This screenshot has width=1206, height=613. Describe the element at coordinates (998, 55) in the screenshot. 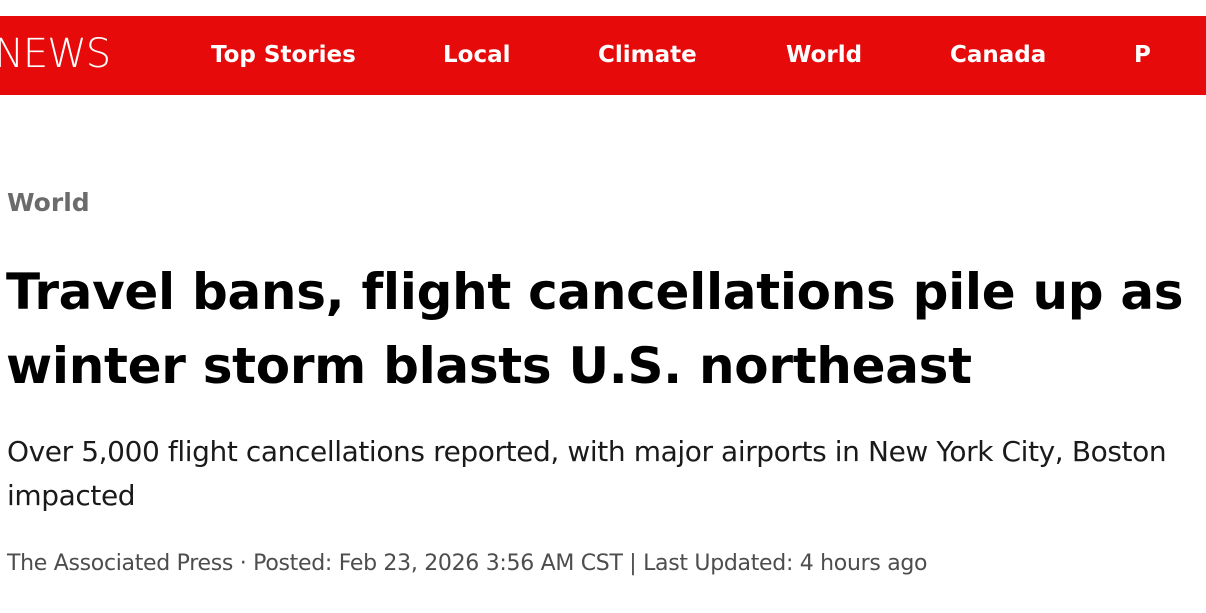

I see `nav-item-canada: Canada` at that location.